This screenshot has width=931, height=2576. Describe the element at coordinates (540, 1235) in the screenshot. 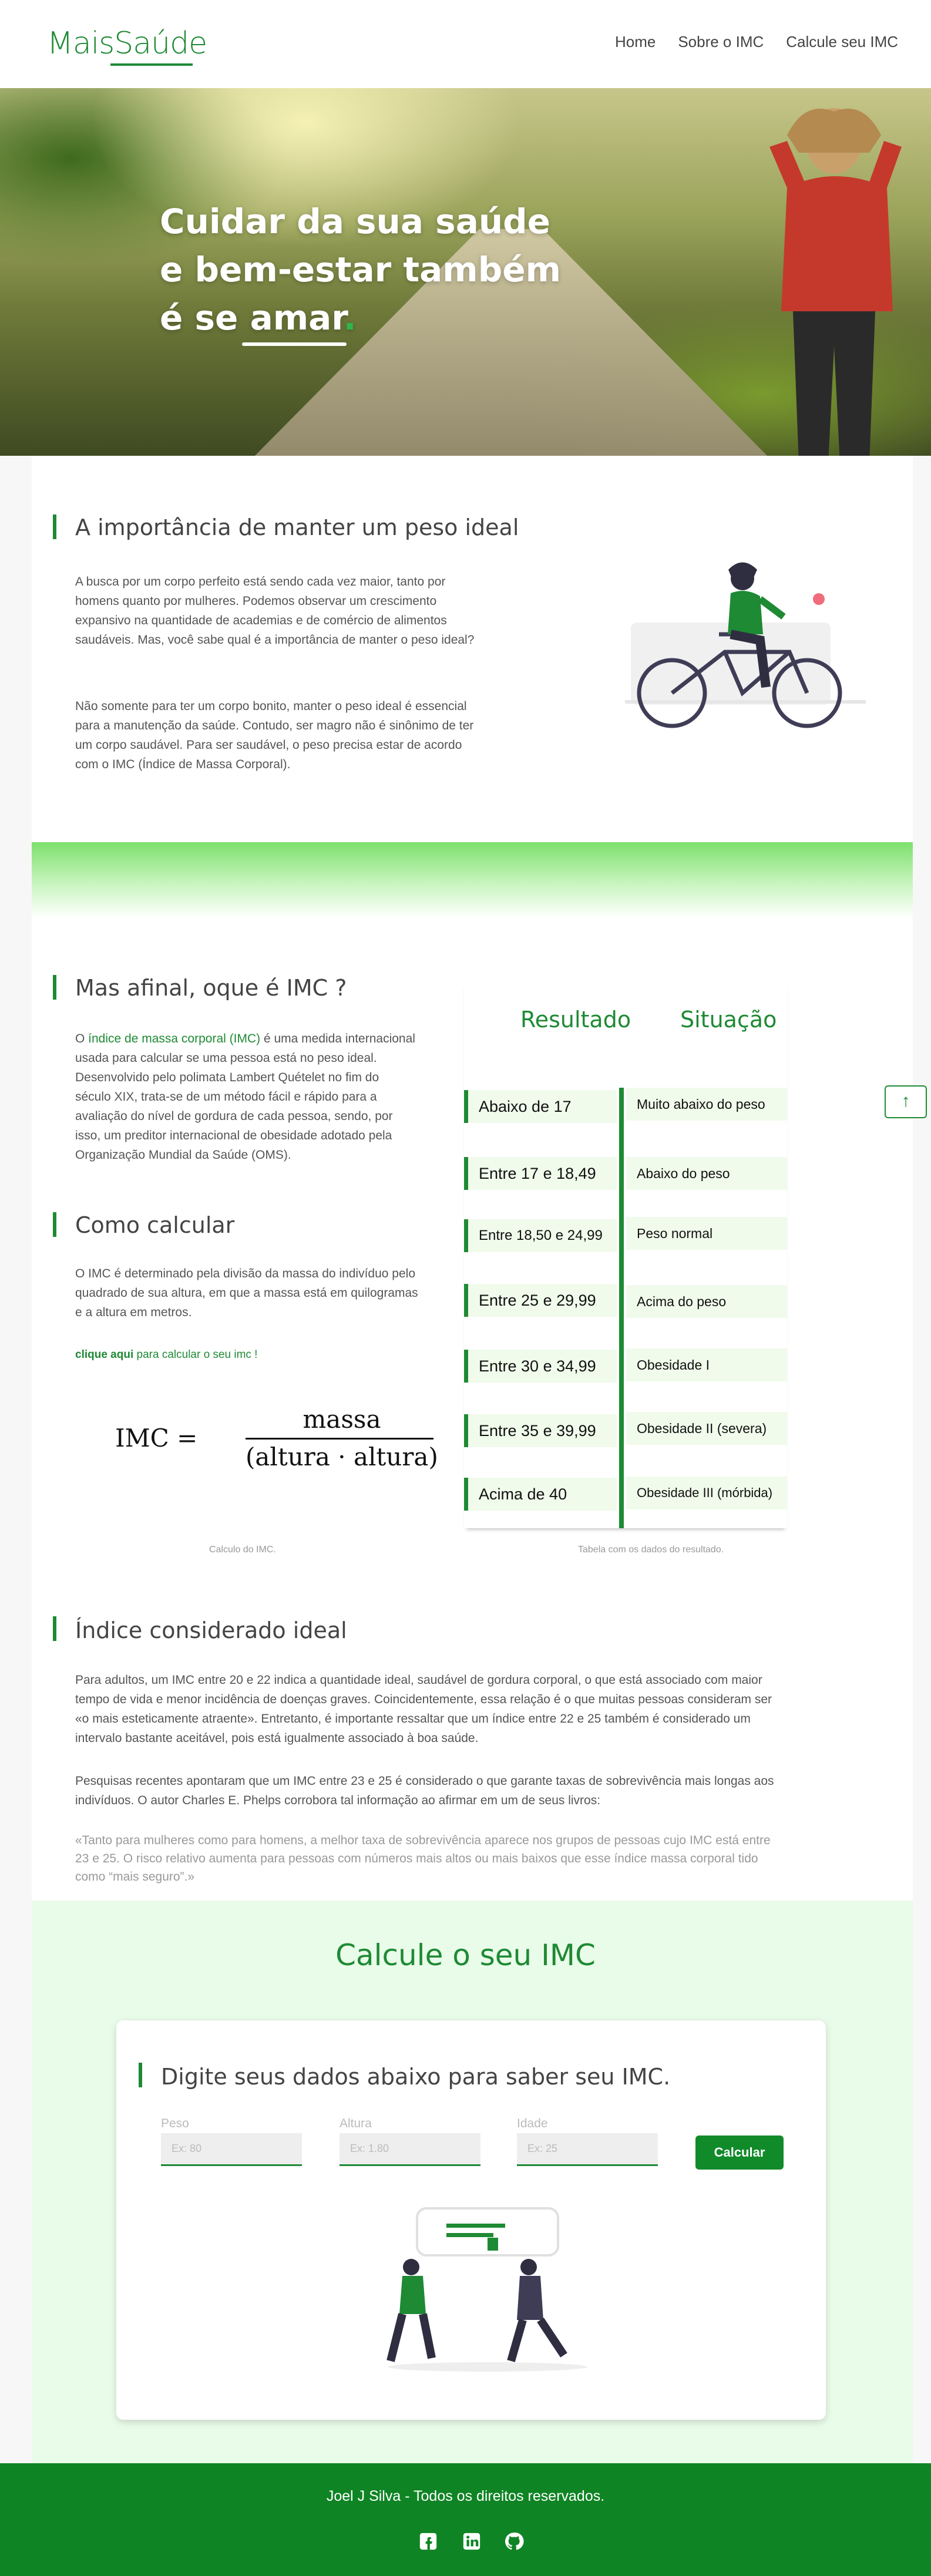

I see `table-row-result: Entre 18,50 e 24,99` at that location.